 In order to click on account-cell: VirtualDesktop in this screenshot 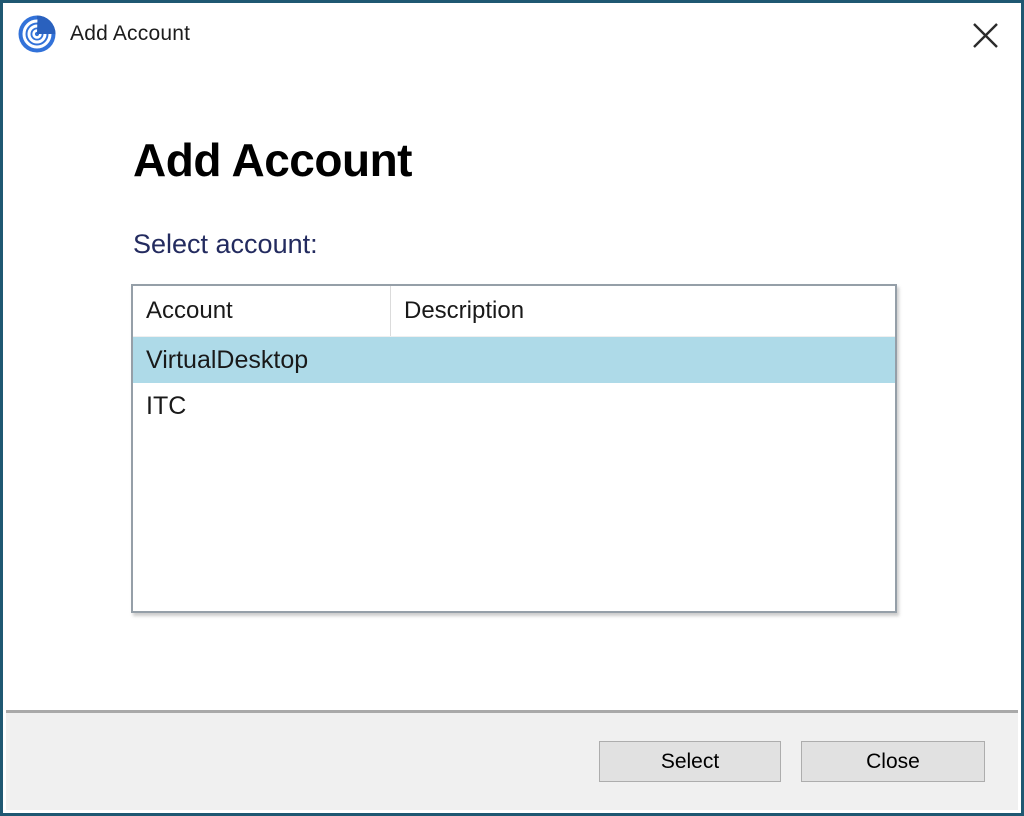, I will do `click(227, 359)`.